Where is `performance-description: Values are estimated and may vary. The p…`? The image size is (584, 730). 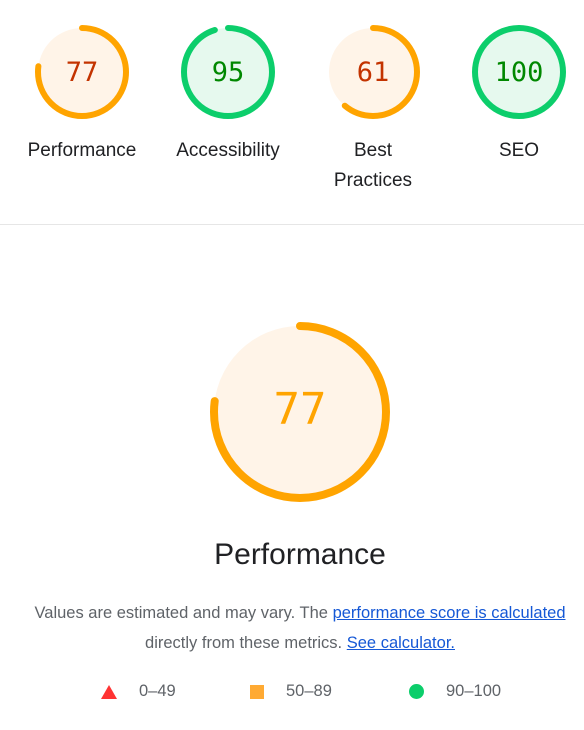 performance-description: Values are estimated and may vary. The p… is located at coordinates (292, 628).